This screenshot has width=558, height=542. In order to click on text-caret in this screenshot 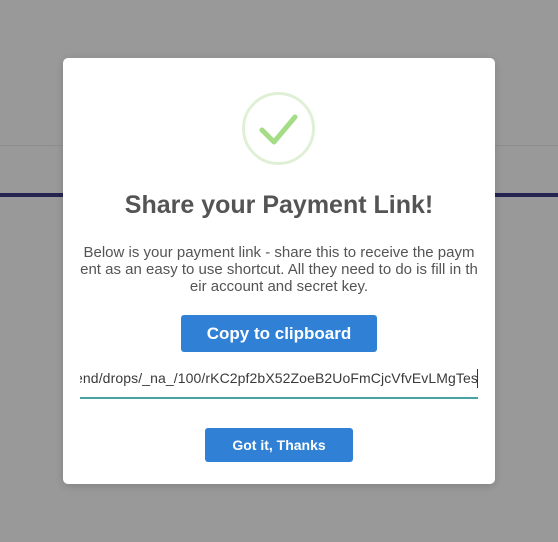, I will do `click(477, 378)`.